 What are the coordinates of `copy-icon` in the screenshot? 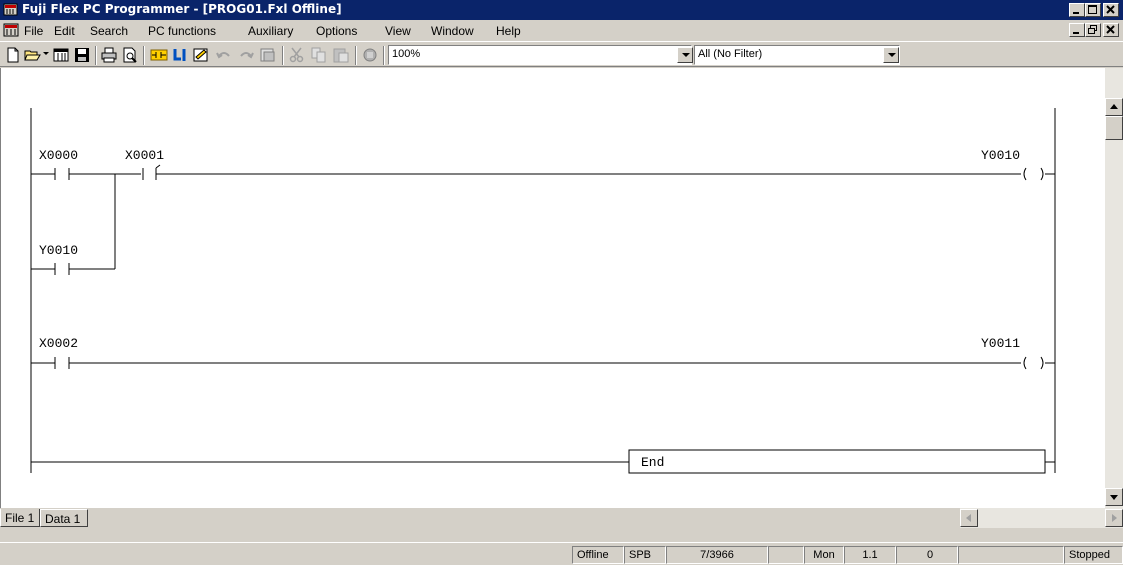 It's located at (319, 55).